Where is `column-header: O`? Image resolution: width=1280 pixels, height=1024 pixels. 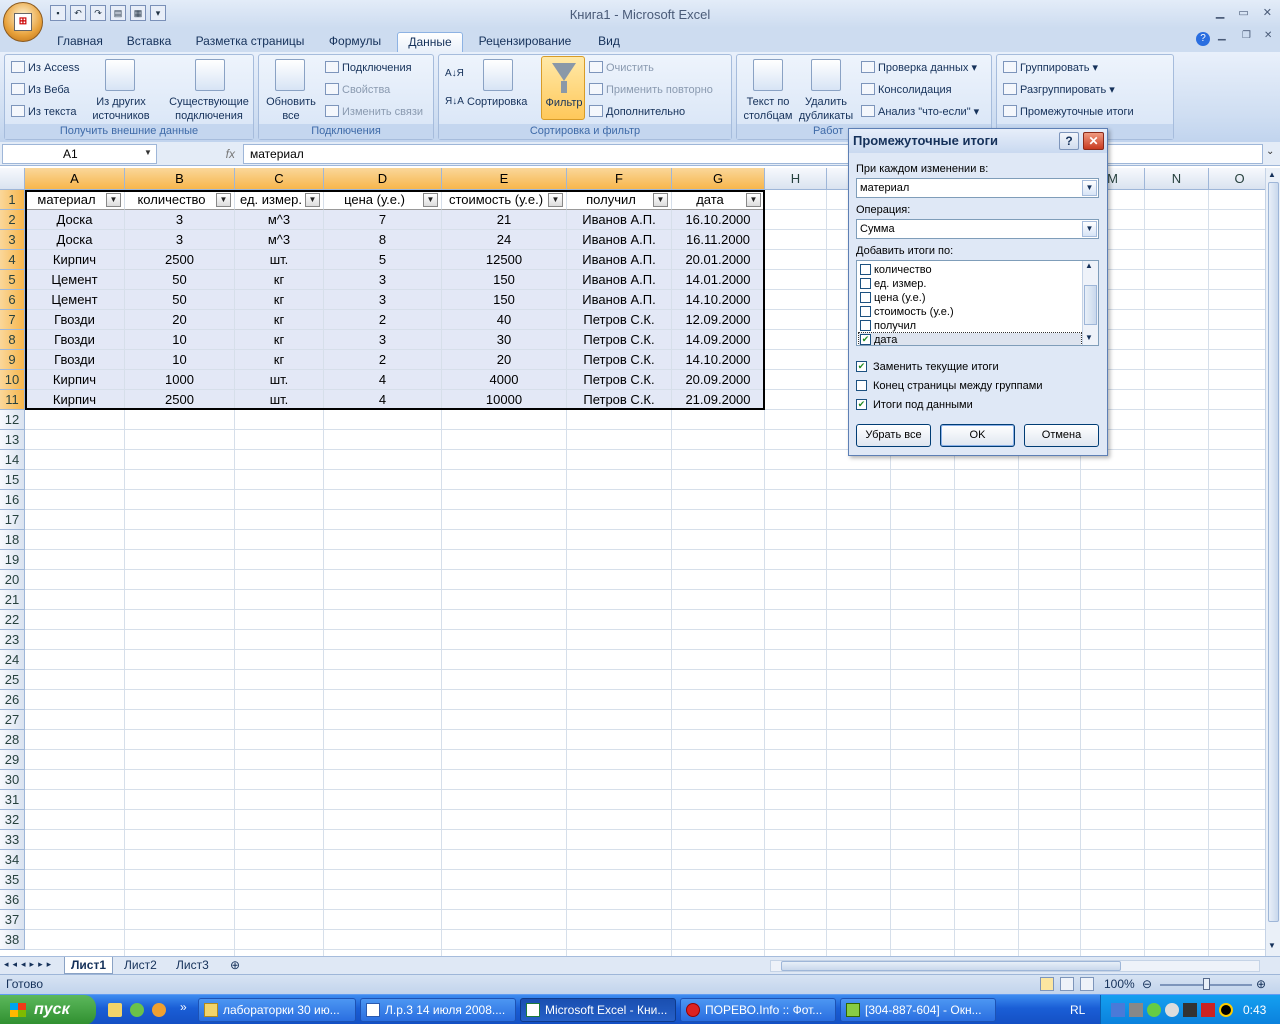 column-header: O is located at coordinates (1237, 179).